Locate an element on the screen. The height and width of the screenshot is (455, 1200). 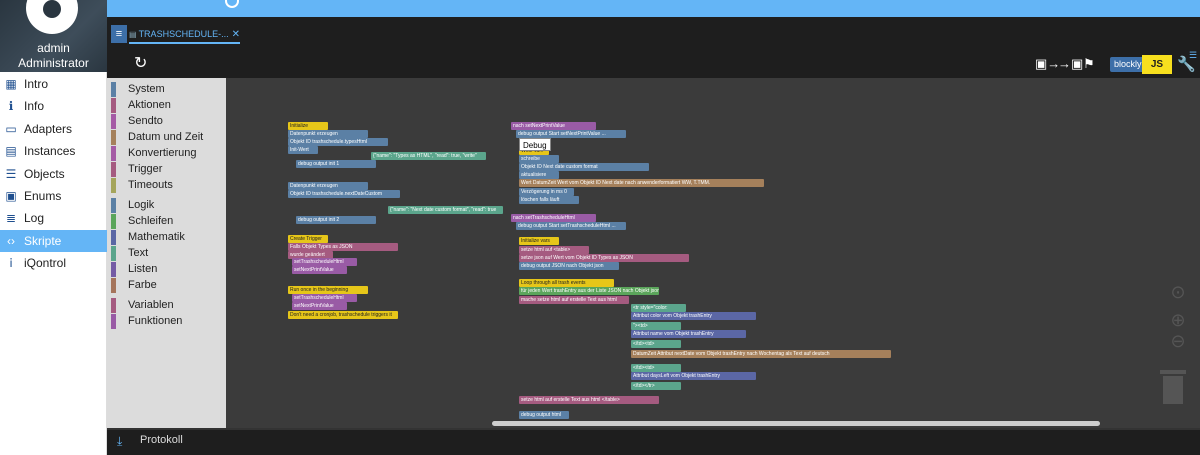
zoom-in-icon: ⊕ is located at coordinates (1178, 320).